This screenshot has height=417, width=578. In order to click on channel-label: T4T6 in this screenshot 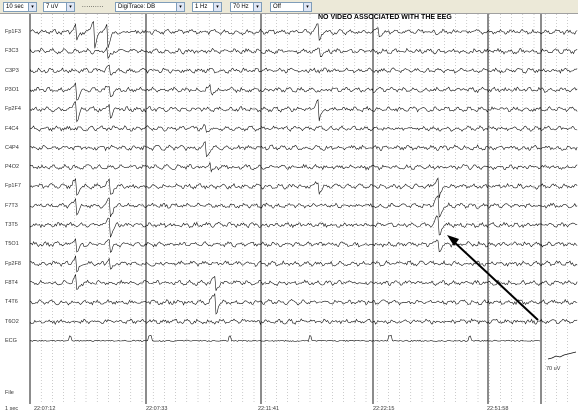, I will do `click(11, 302)`.